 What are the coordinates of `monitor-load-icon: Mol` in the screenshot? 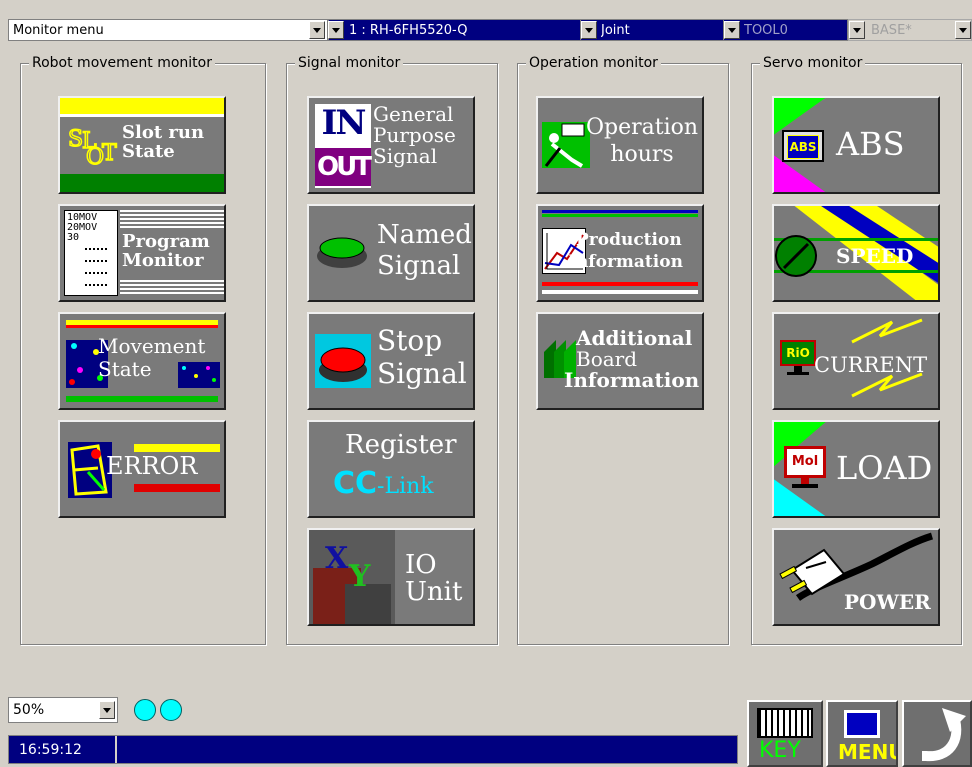 It's located at (805, 469).